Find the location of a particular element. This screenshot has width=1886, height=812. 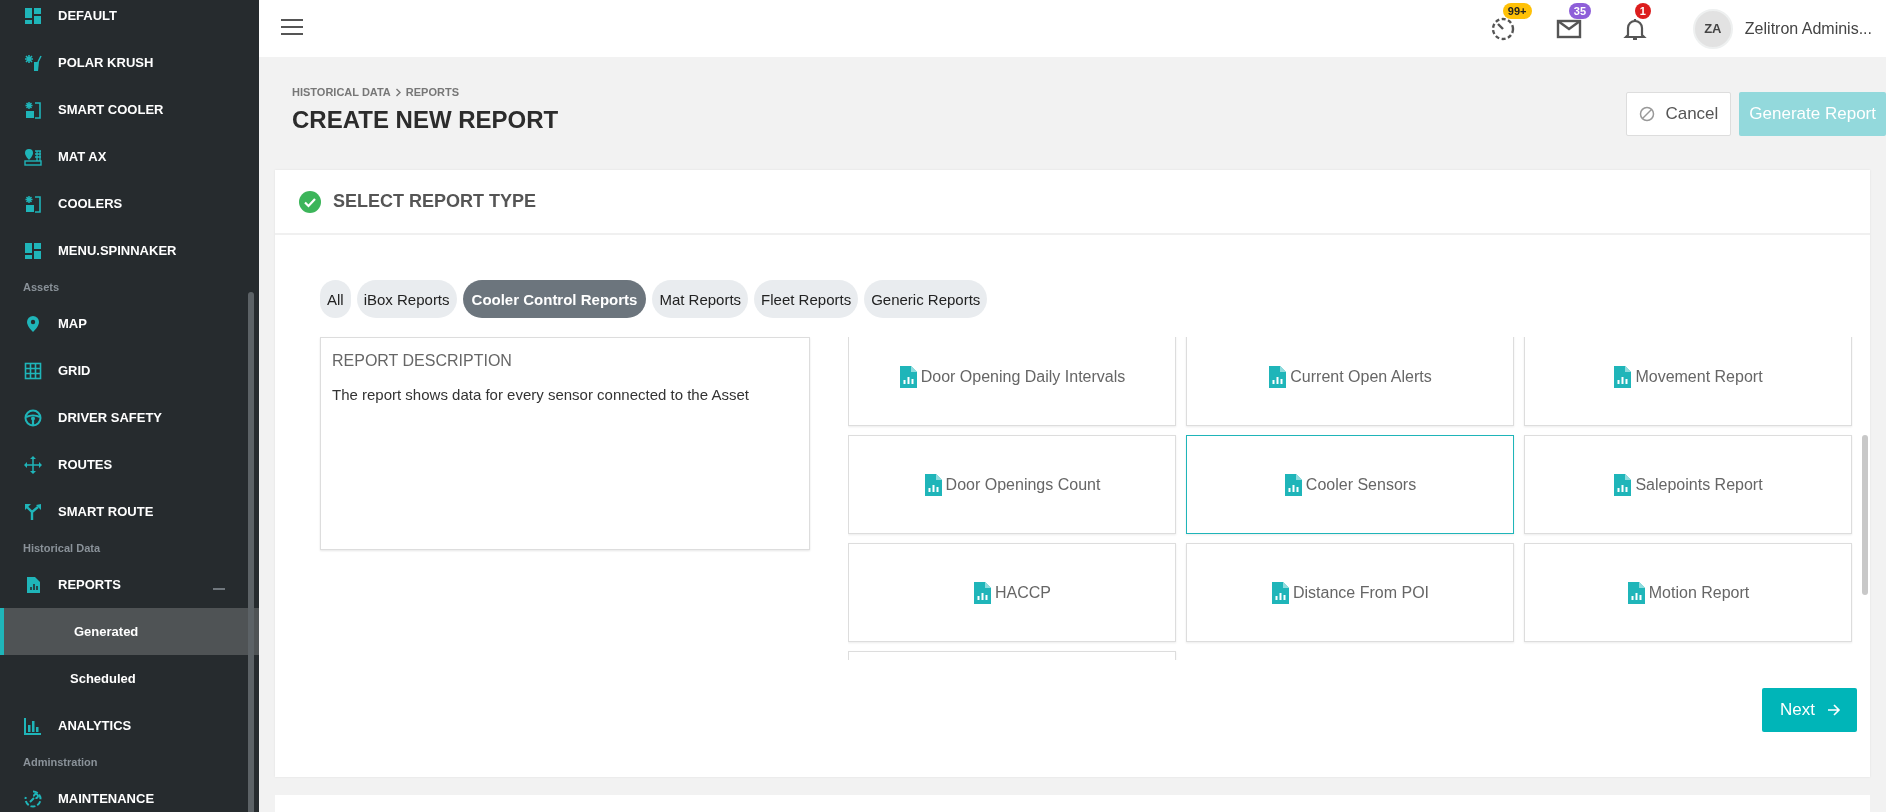

ban-icon is located at coordinates (1647, 114).